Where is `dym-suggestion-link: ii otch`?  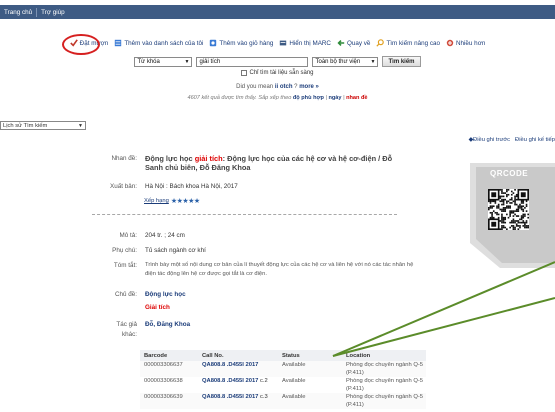 dym-suggestion-link: ii otch is located at coordinates (284, 87).